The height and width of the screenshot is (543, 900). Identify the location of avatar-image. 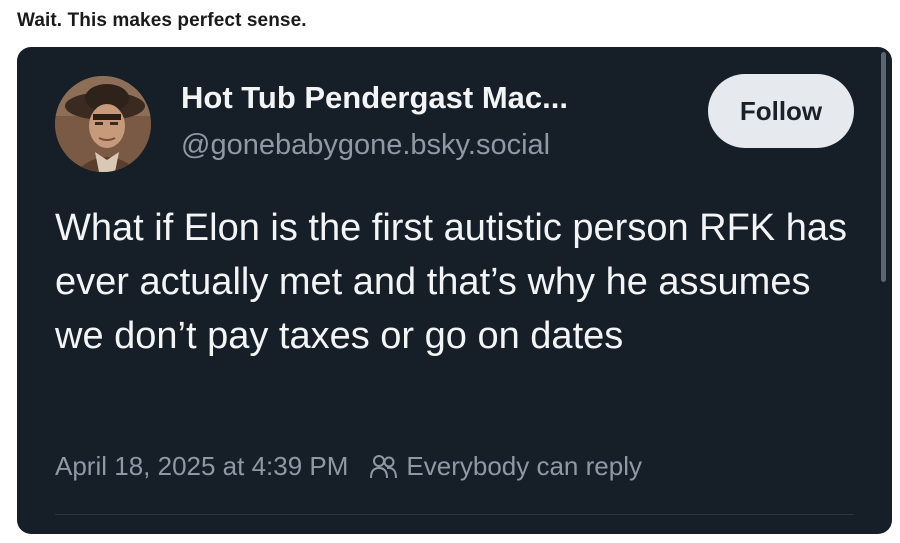
(103, 124).